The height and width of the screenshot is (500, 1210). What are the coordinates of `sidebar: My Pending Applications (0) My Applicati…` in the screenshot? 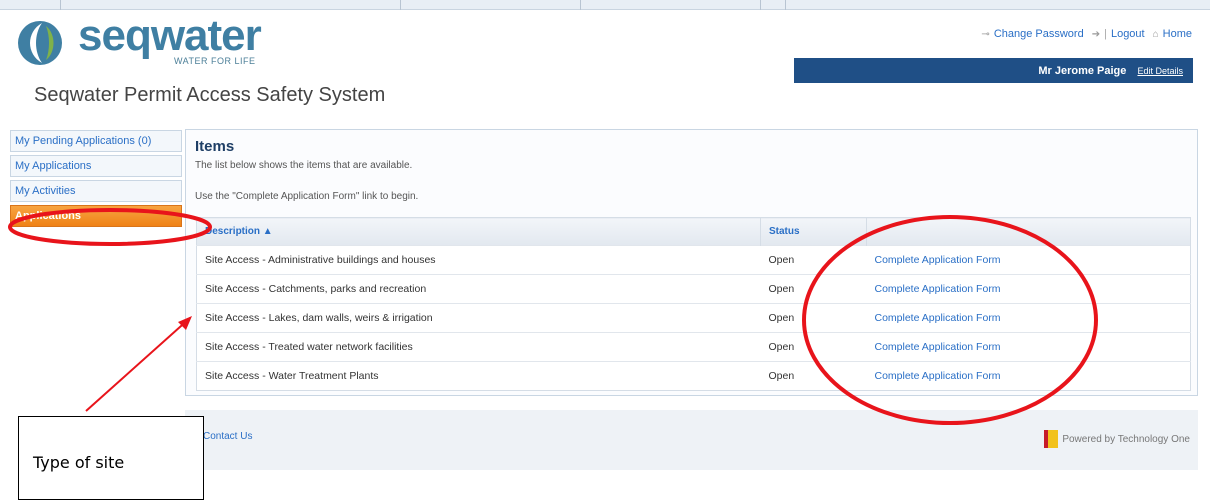 It's located at (96, 180).